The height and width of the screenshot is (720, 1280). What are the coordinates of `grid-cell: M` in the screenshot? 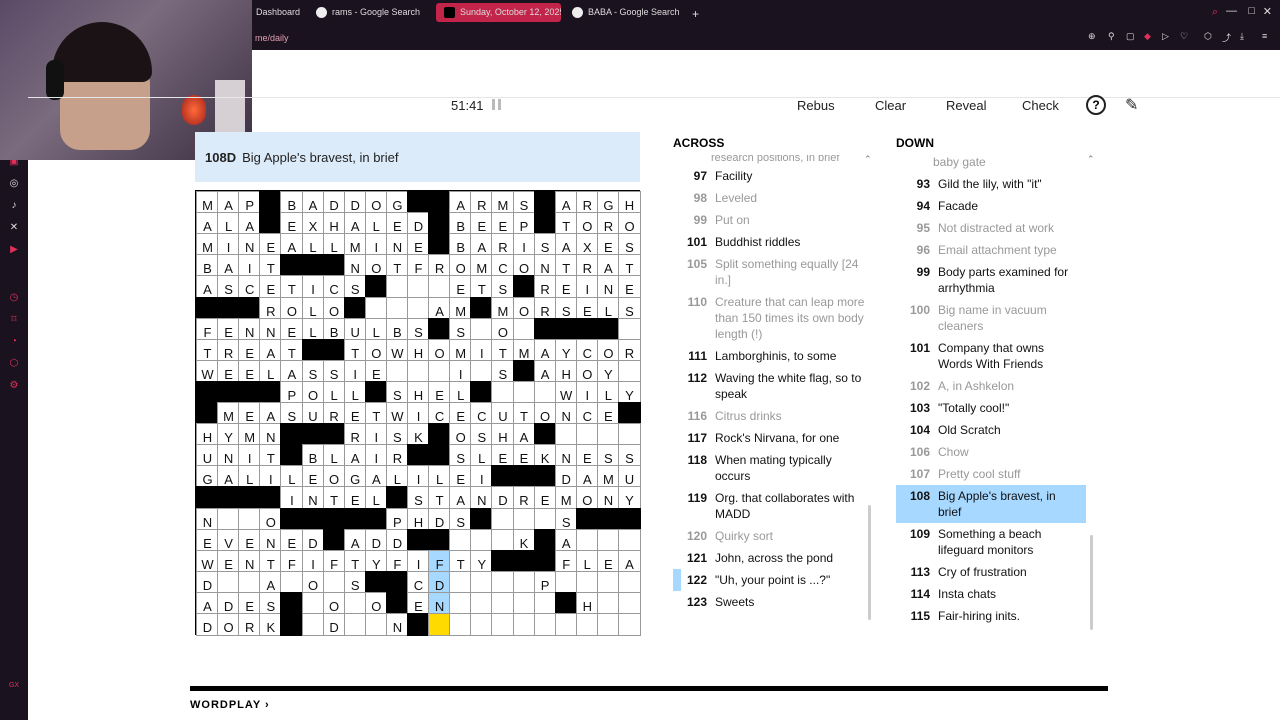 It's located at (503, 308).